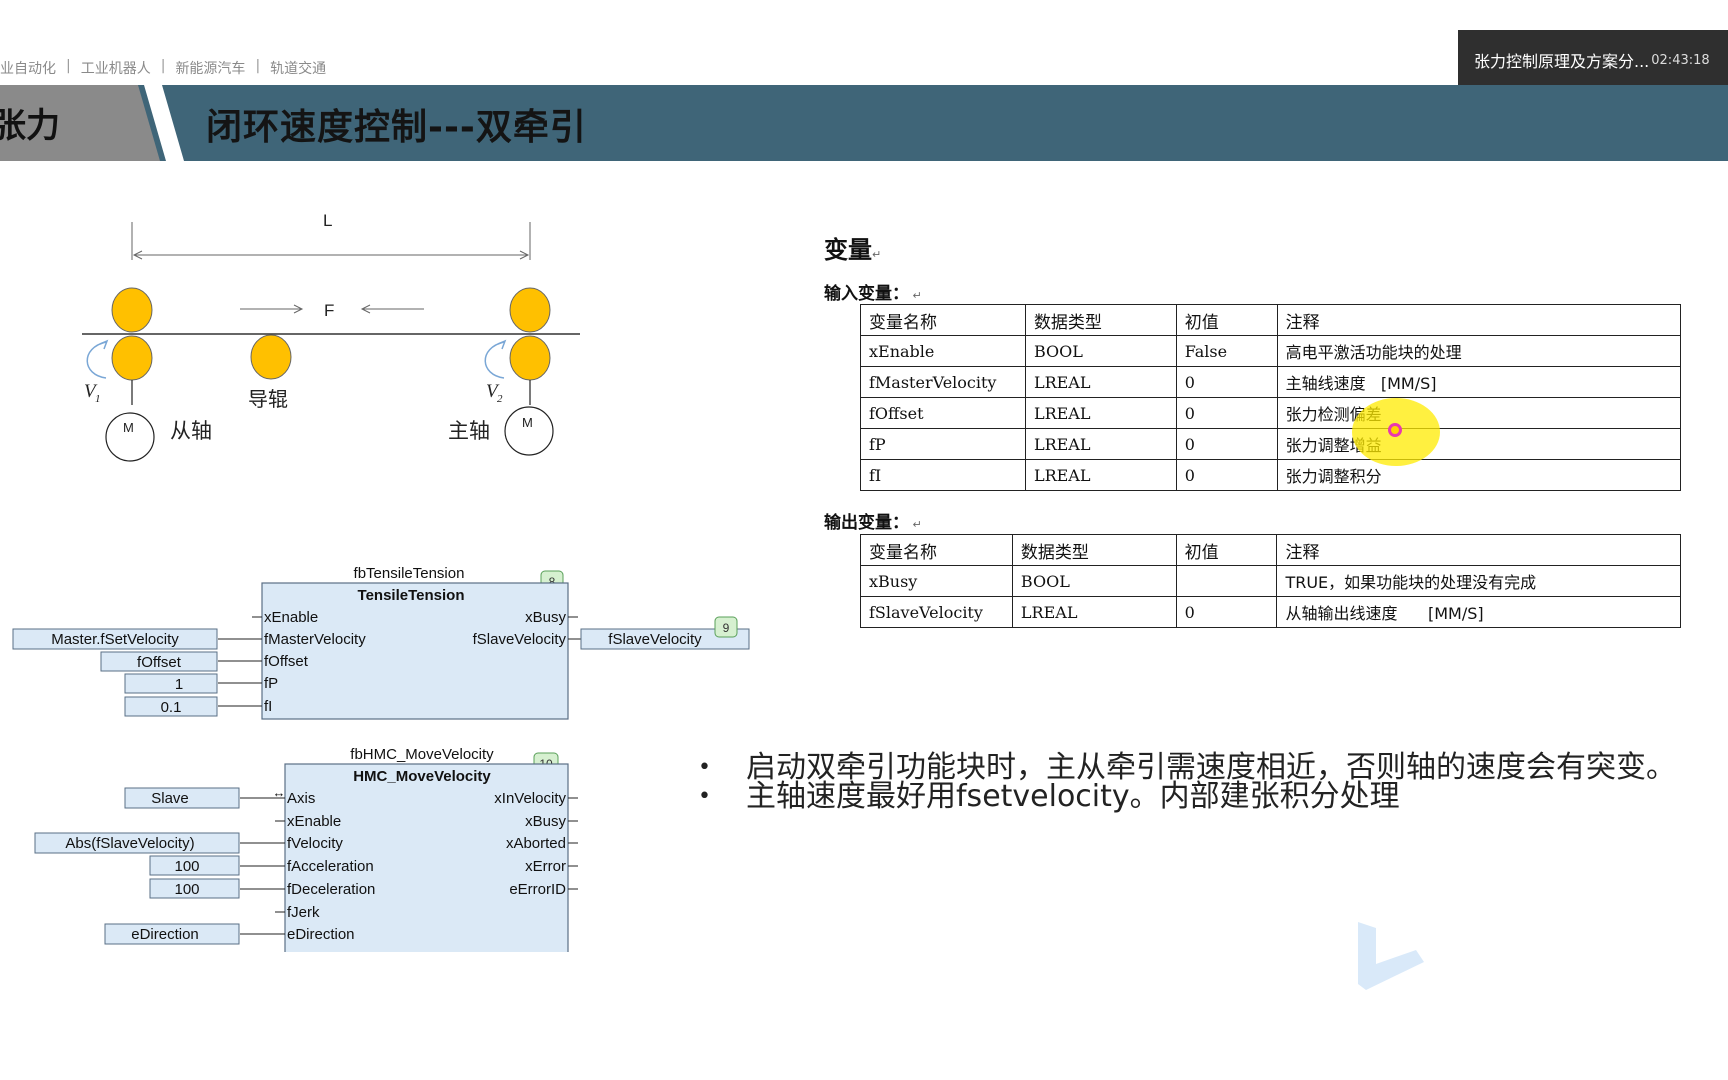 The image size is (1728, 1080). Describe the element at coordinates (271, 357) in the screenshot. I see `guide-roller` at that location.